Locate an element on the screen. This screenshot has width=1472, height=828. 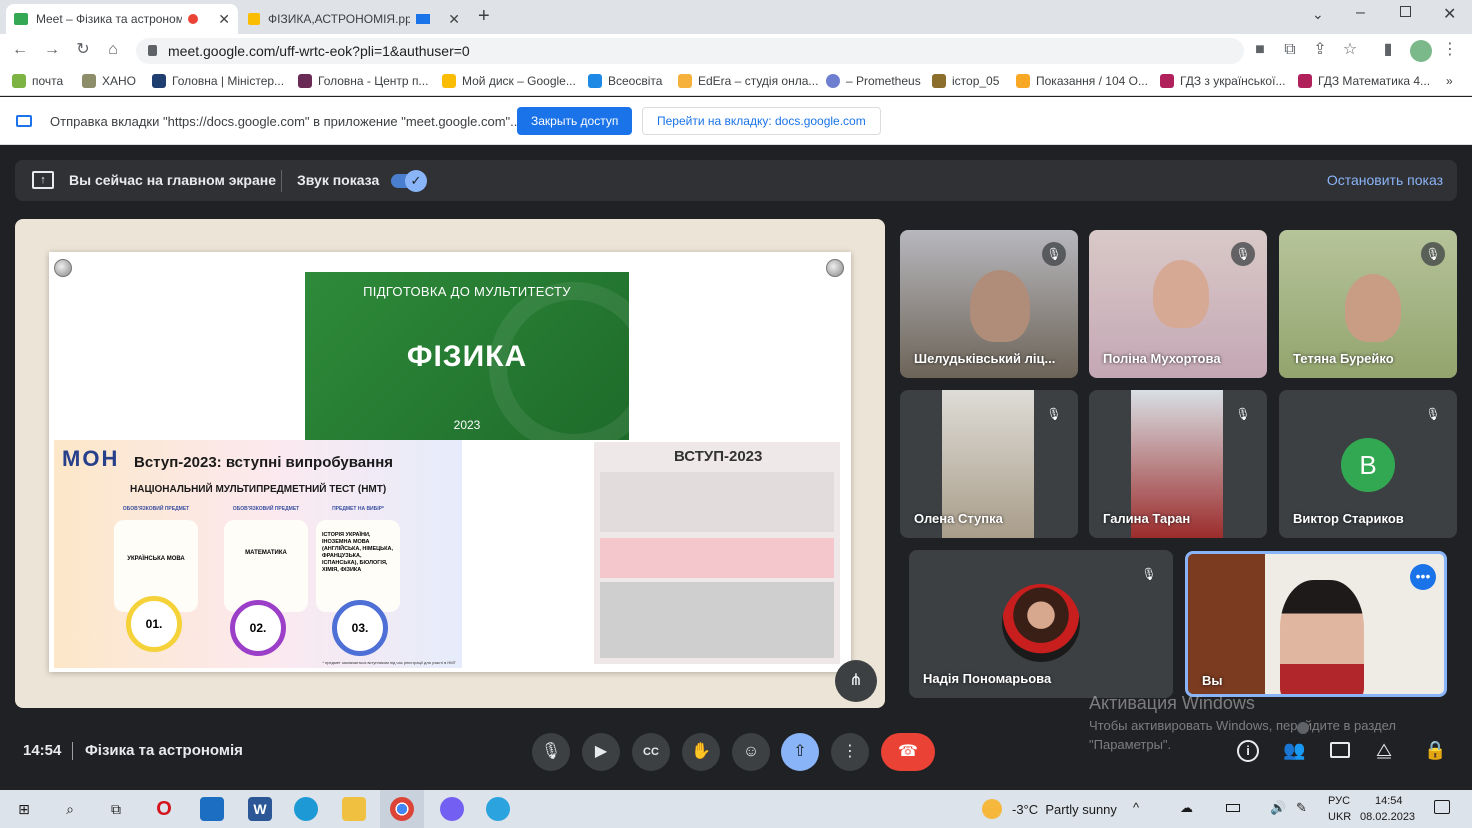
mail-icon is located at coordinates (212, 809).